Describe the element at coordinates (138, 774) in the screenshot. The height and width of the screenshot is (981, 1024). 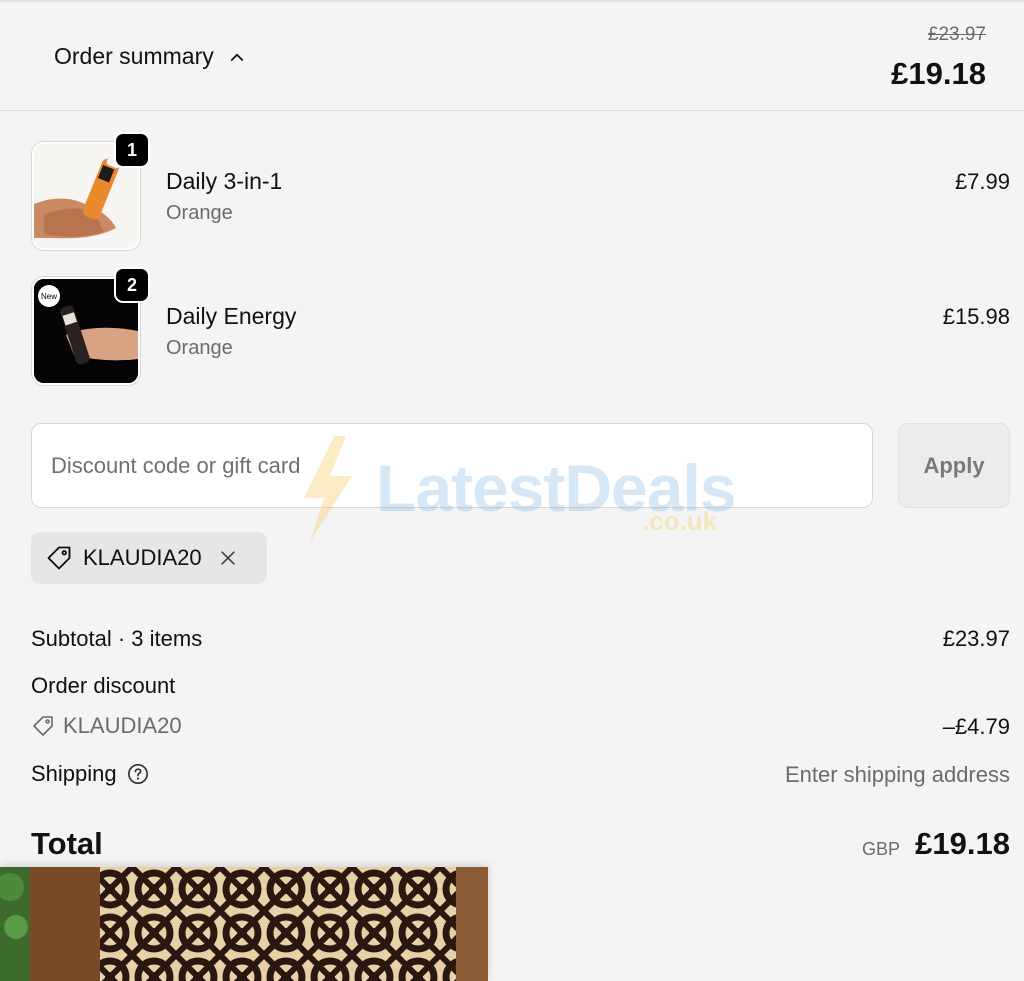
I see `question-circle-icon` at that location.